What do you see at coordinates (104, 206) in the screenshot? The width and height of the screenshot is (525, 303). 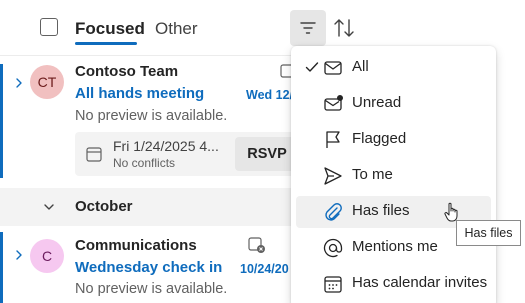 I see `group-label: October` at bounding box center [104, 206].